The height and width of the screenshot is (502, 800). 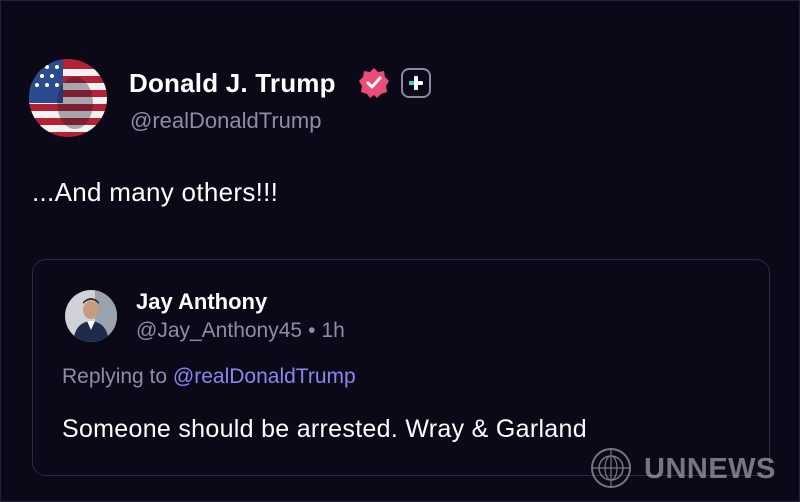 What do you see at coordinates (91, 316) in the screenshot?
I see `quoted-author-avatar` at bounding box center [91, 316].